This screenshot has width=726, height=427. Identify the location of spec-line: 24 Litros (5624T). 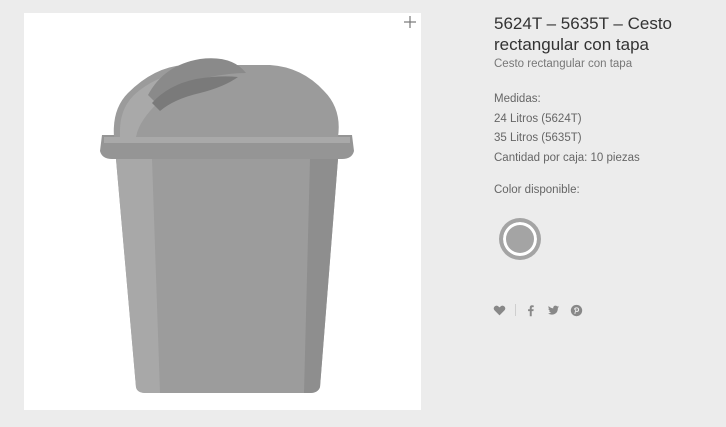
(538, 118).